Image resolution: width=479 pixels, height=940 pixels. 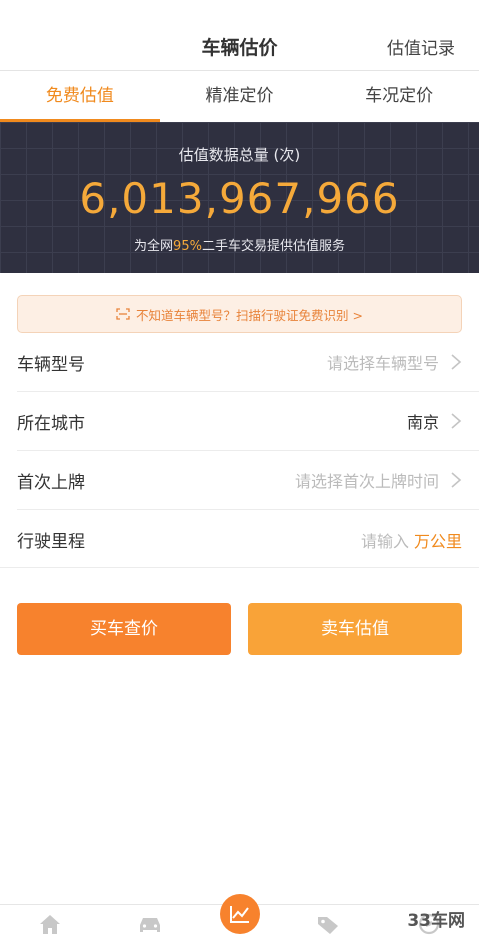 I want to click on tab-free-valuation: 免费估值, so click(x=80, y=97).